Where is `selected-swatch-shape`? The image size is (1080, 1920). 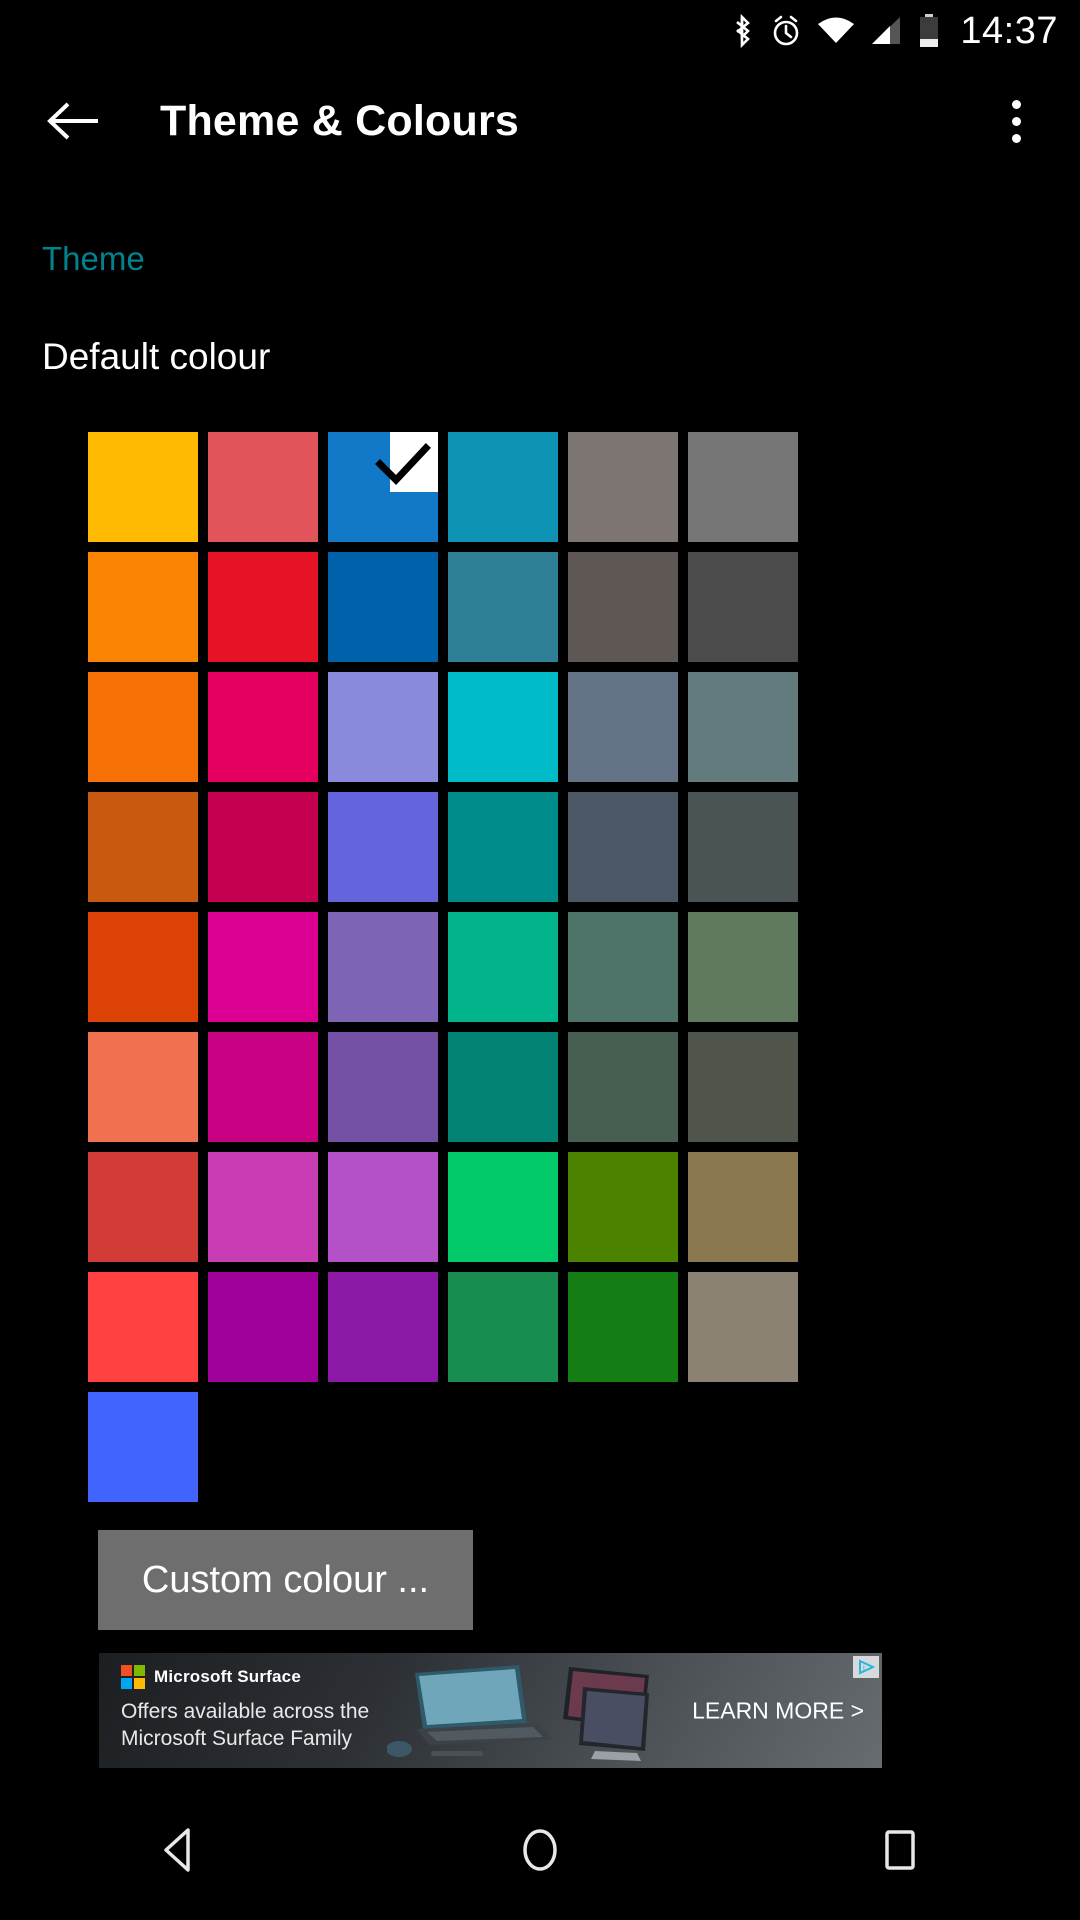 selected-swatch-shape is located at coordinates (383, 487).